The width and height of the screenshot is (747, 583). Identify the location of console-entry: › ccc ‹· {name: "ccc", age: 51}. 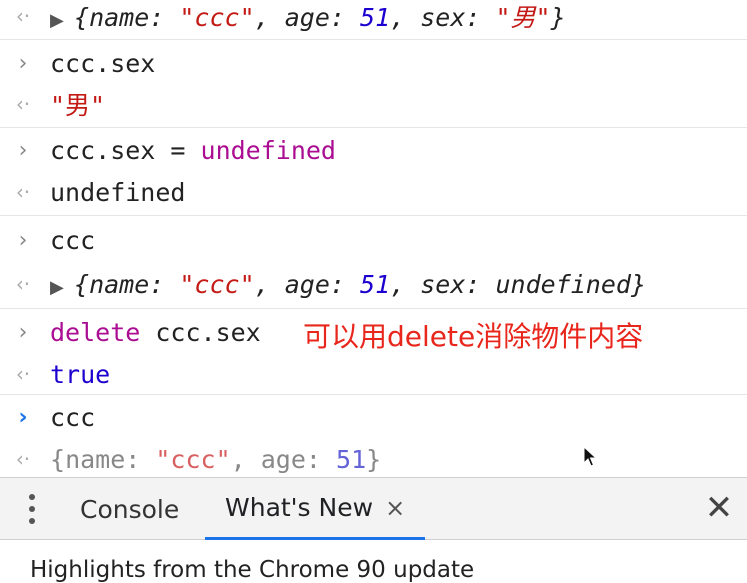
(373, 436).